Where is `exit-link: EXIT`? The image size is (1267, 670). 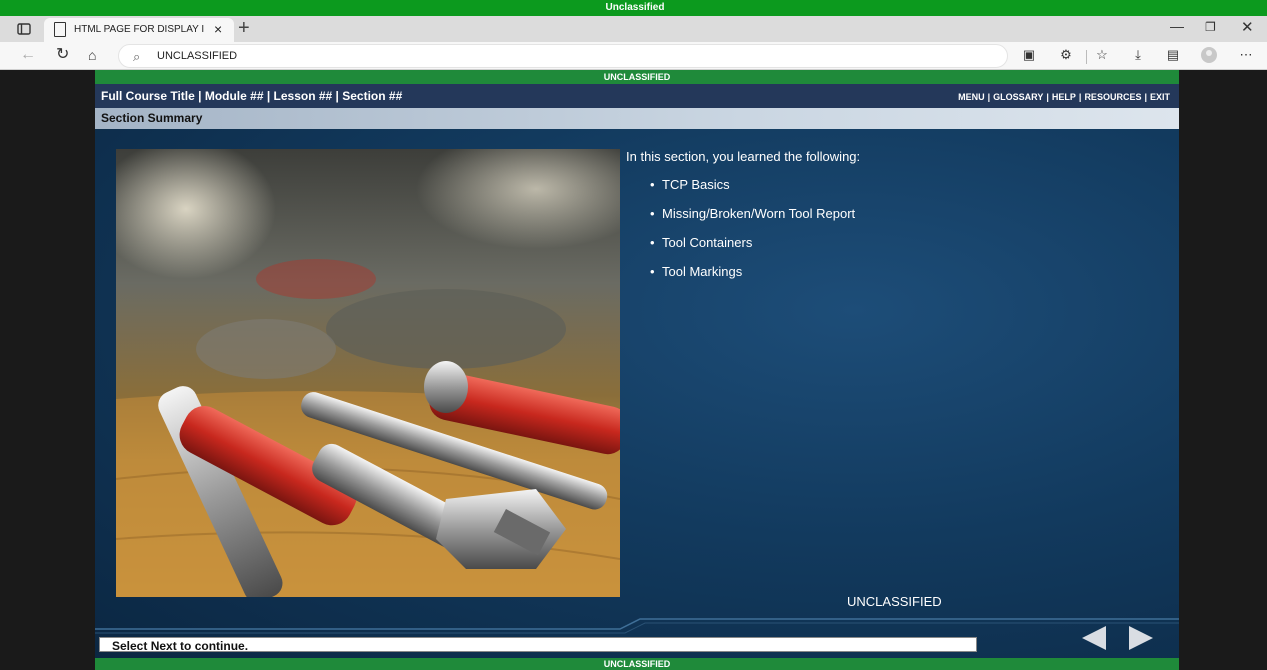
exit-link: EXIT is located at coordinates (1160, 97).